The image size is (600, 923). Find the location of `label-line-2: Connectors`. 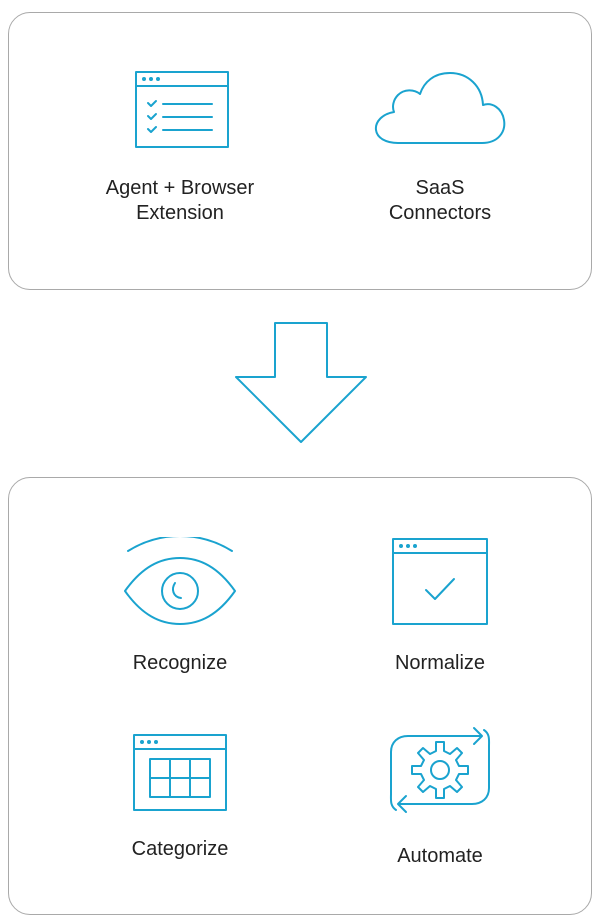

label-line-2: Connectors is located at coordinates (440, 213).